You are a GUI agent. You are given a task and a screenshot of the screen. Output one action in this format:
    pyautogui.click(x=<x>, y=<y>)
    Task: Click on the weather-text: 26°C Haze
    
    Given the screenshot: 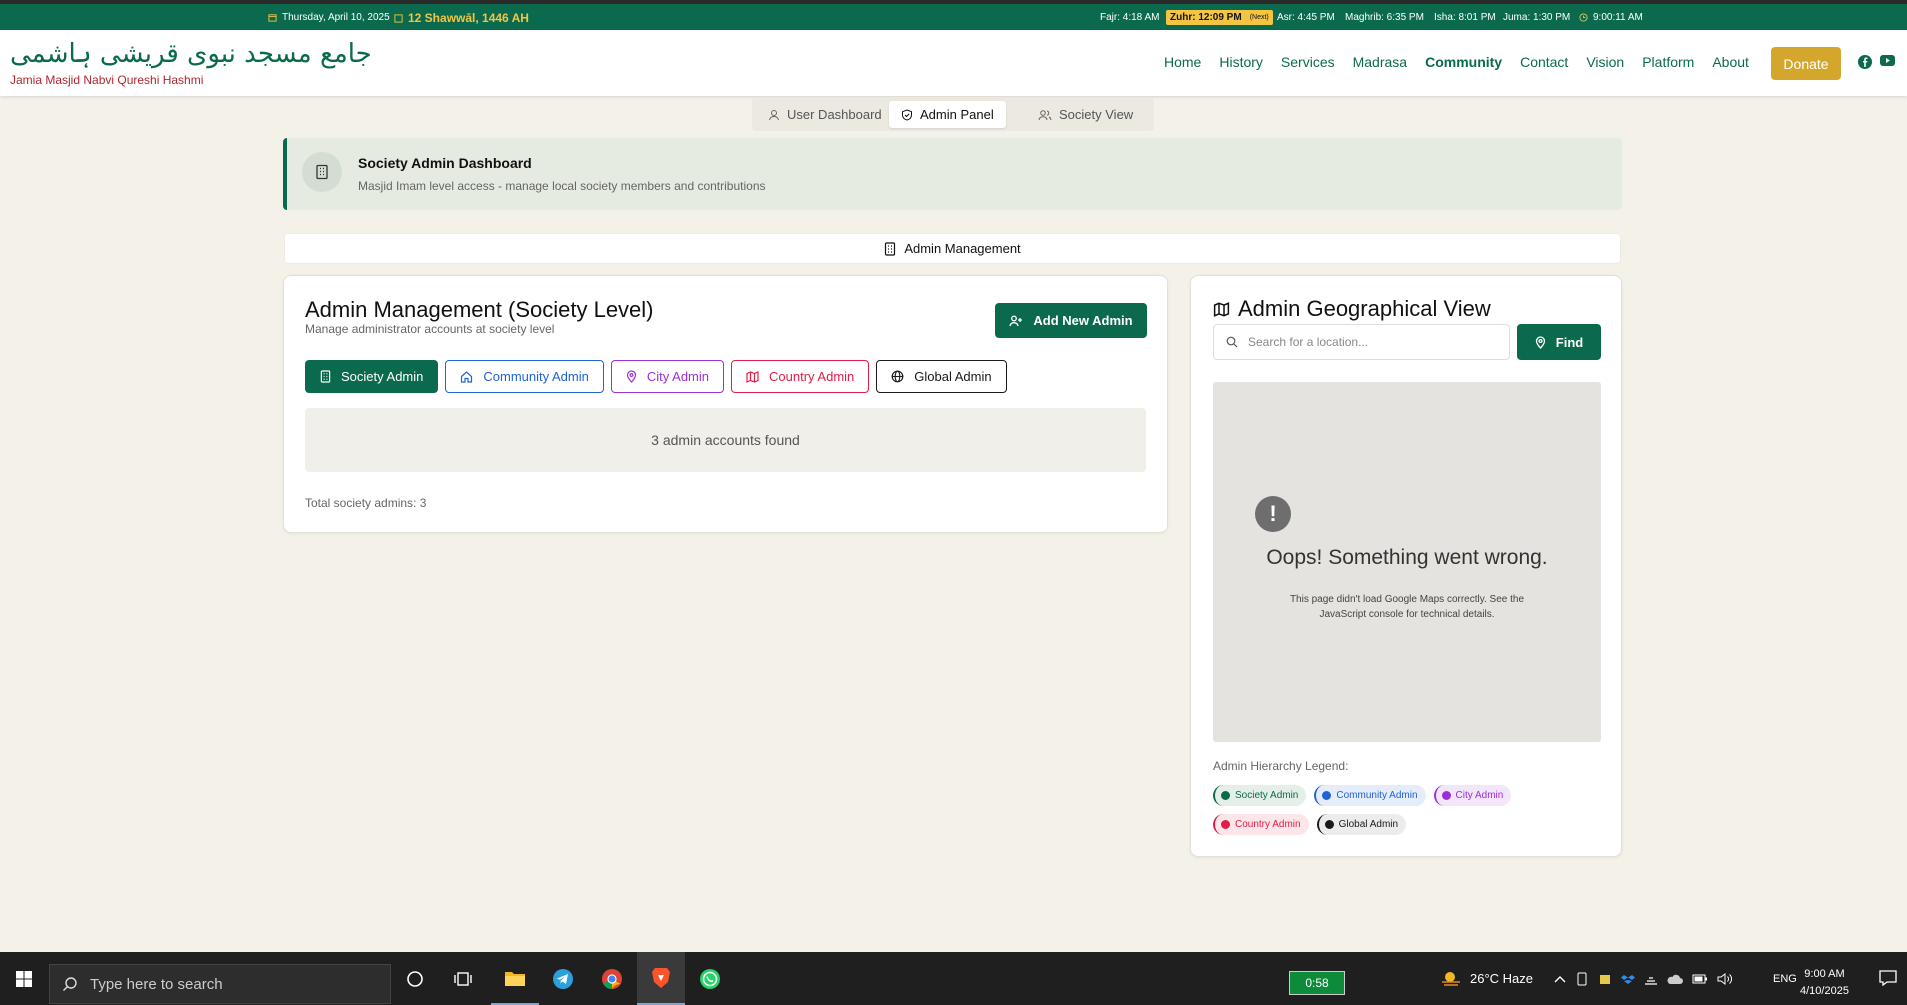 What is the action you would take?
    pyautogui.click(x=1502, y=978)
    